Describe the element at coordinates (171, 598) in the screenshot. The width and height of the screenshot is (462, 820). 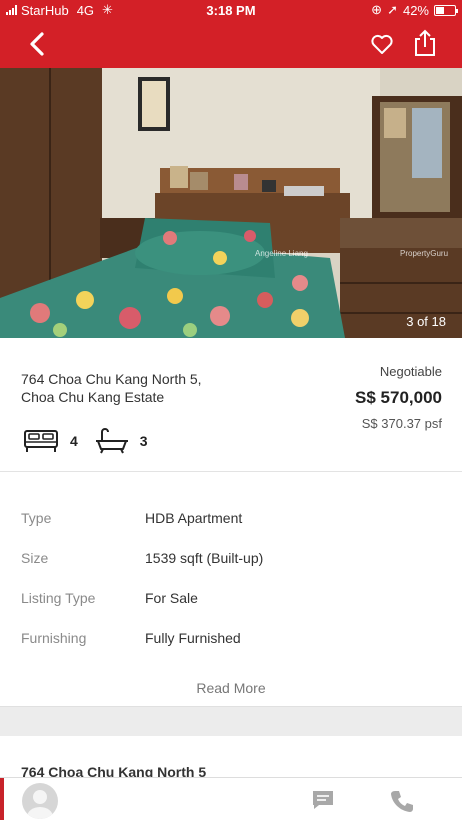
I see `detail-value: For Sale` at that location.